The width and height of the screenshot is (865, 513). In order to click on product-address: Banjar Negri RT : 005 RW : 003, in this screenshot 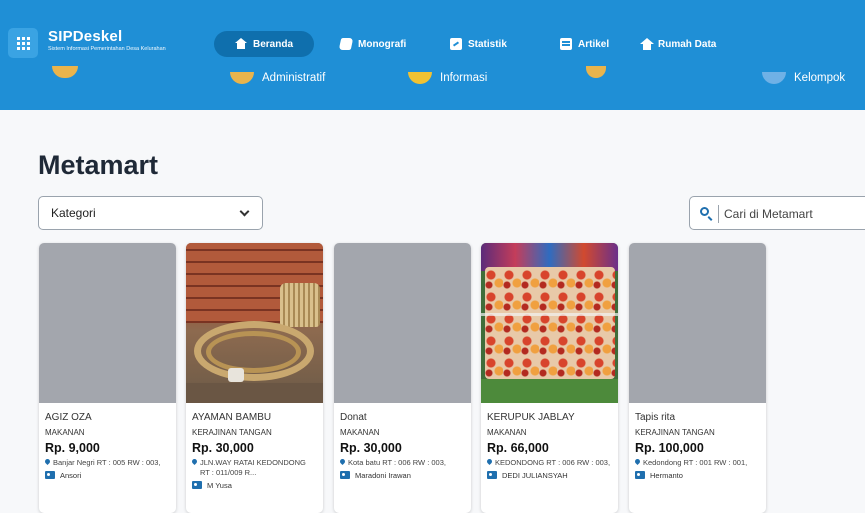, I will do `click(107, 463)`.